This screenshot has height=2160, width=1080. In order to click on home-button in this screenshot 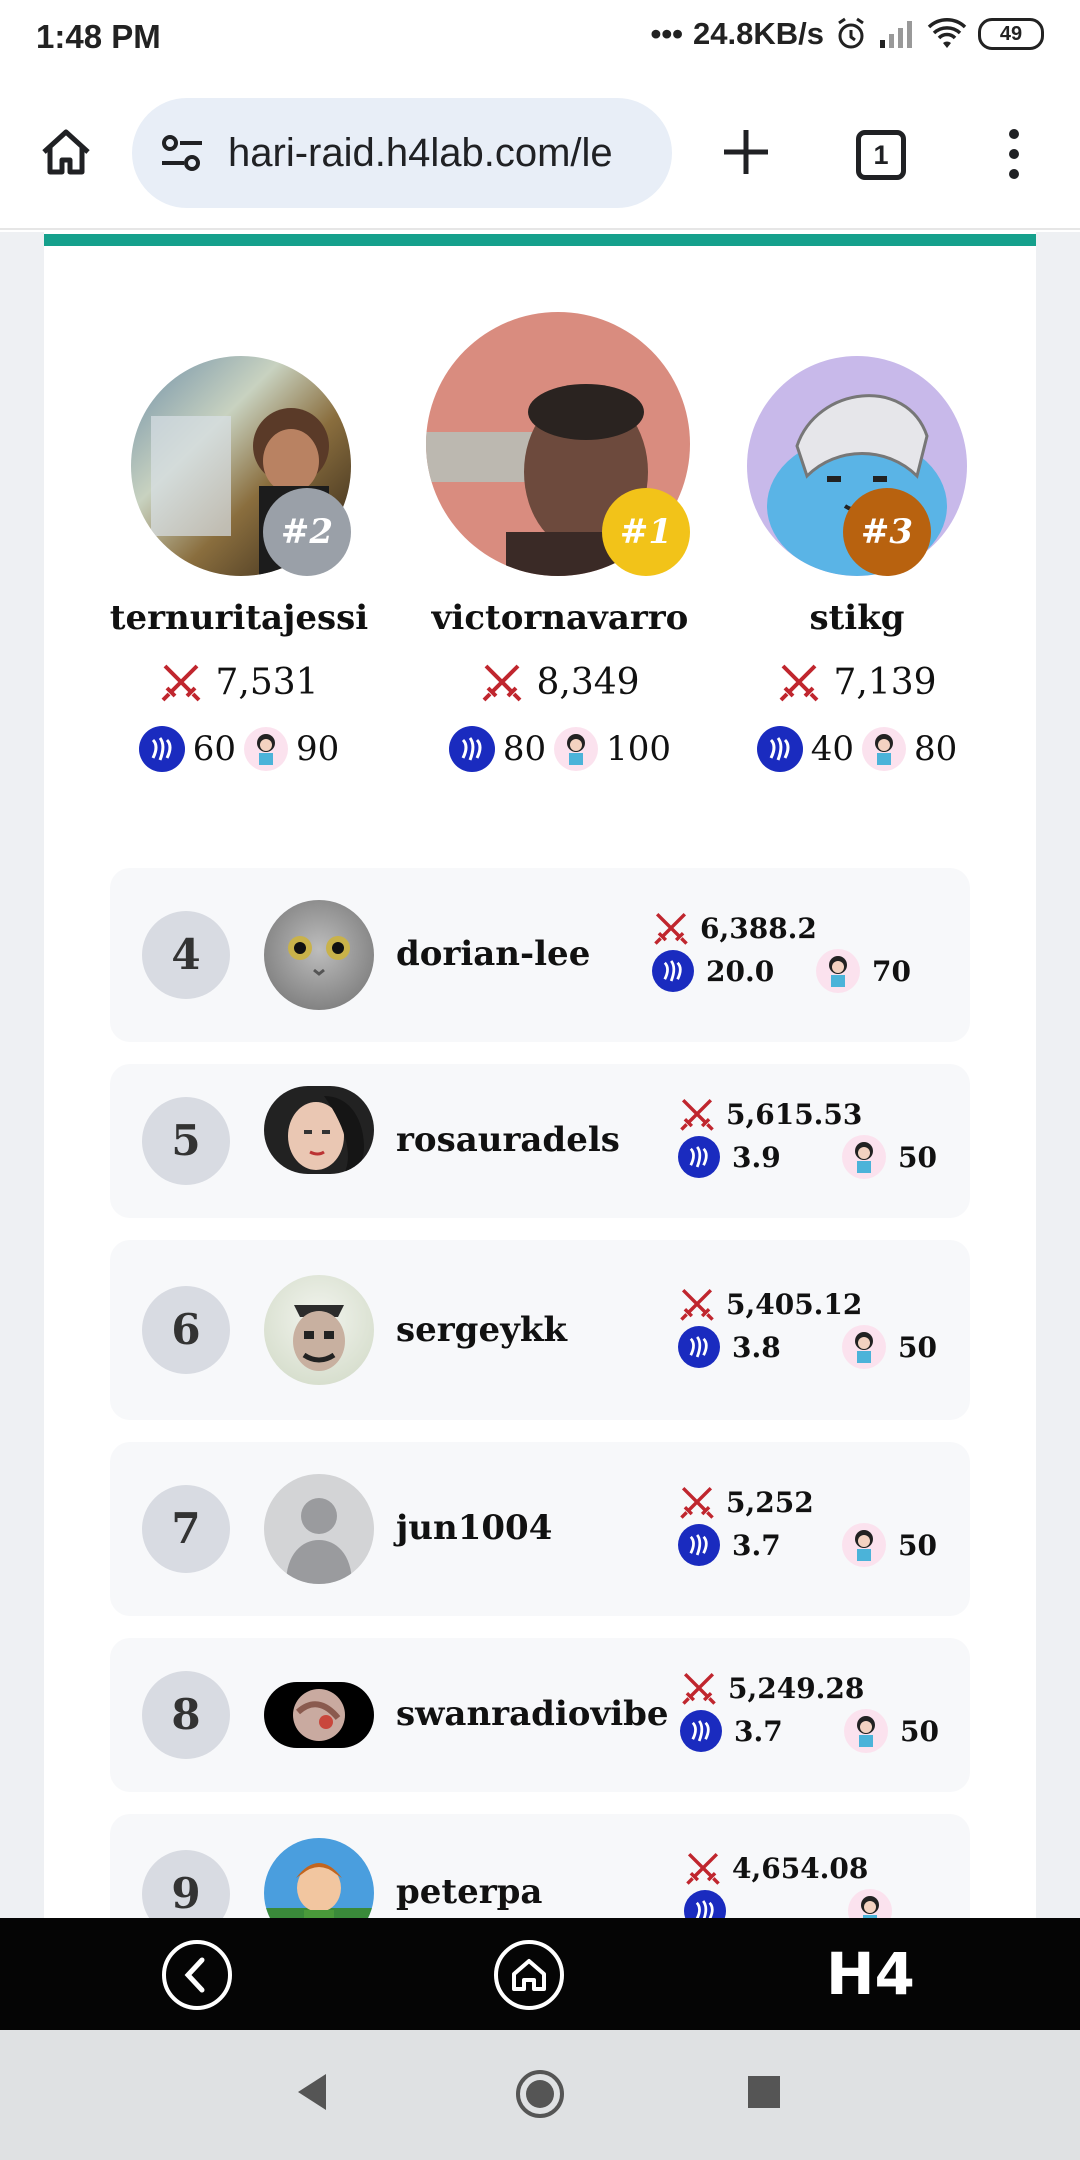, I will do `click(529, 1975)`.